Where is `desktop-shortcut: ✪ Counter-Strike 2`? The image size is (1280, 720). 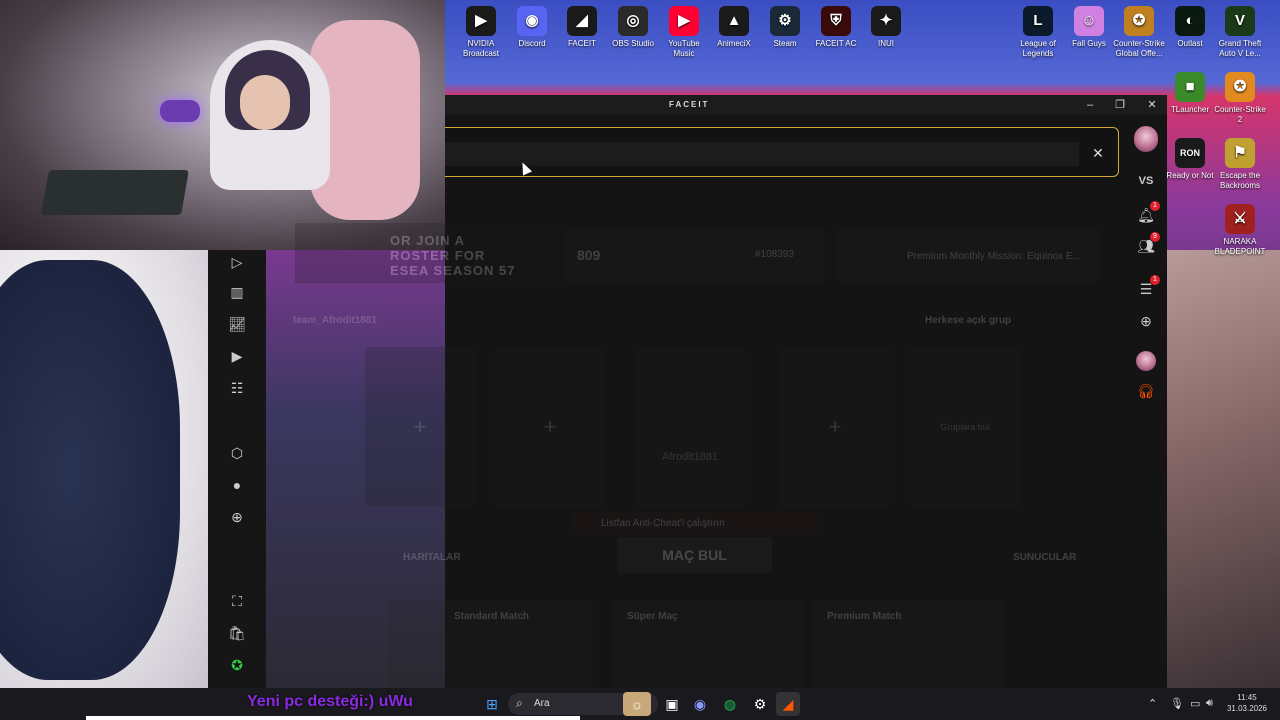
desktop-shortcut: ✪ Counter-Strike 2 is located at coordinates (1240, 96).